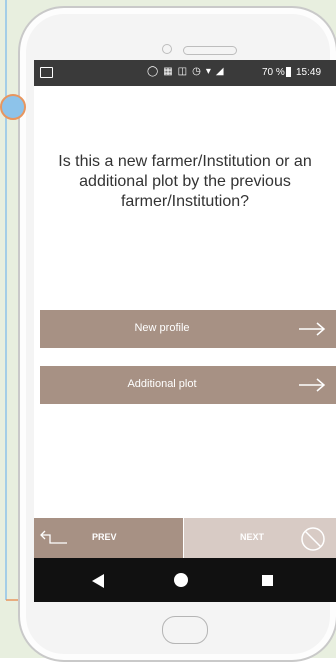  What do you see at coordinates (196, 71) in the screenshot?
I see `alarm-icon: ◷` at bounding box center [196, 71].